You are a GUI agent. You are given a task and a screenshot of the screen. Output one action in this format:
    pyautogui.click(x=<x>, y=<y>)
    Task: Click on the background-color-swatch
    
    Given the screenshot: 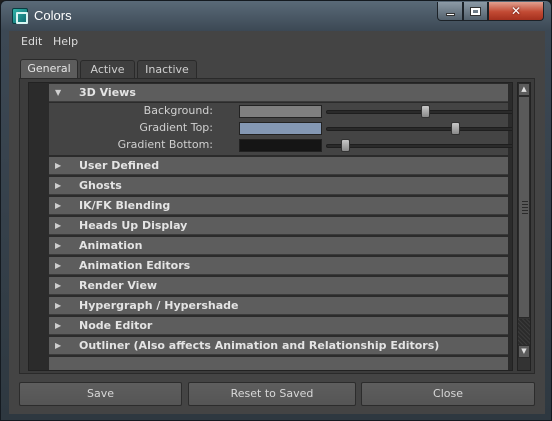 What is the action you would take?
    pyautogui.click(x=280, y=111)
    